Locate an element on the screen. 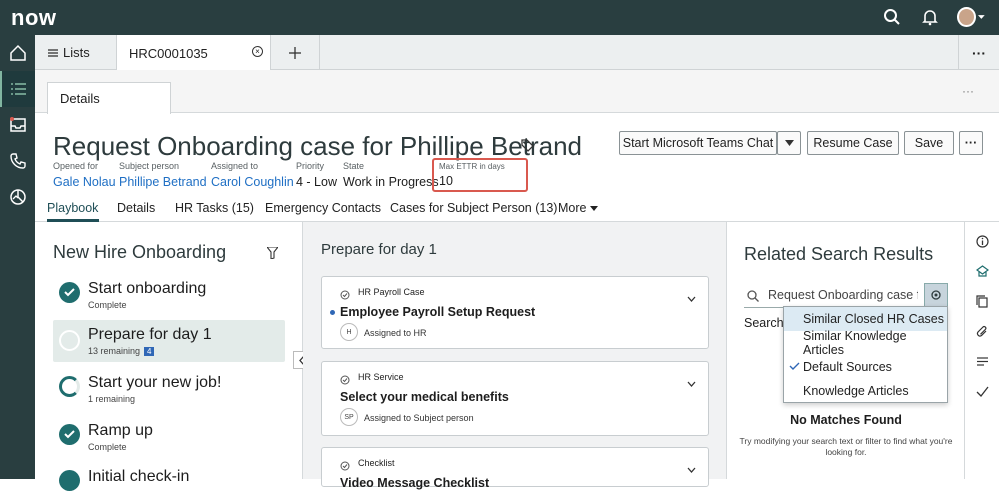  field-assigned-to: Assigned to Carol Coughlin is located at coordinates (252, 175).